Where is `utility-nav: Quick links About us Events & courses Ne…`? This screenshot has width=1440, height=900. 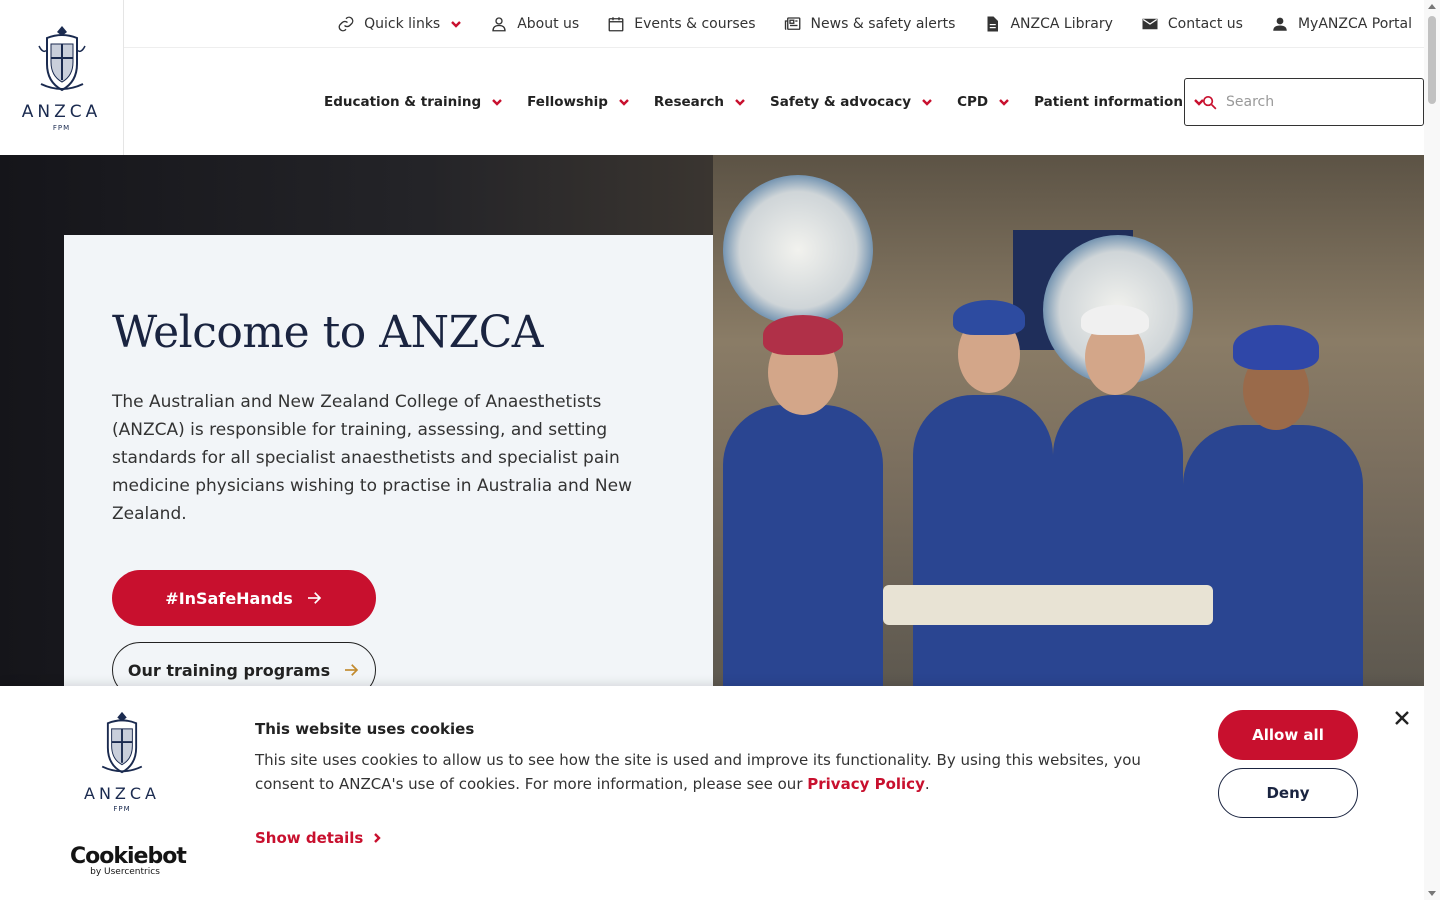 utility-nav: Quick links About us Events & courses Ne… is located at coordinates (774, 24).